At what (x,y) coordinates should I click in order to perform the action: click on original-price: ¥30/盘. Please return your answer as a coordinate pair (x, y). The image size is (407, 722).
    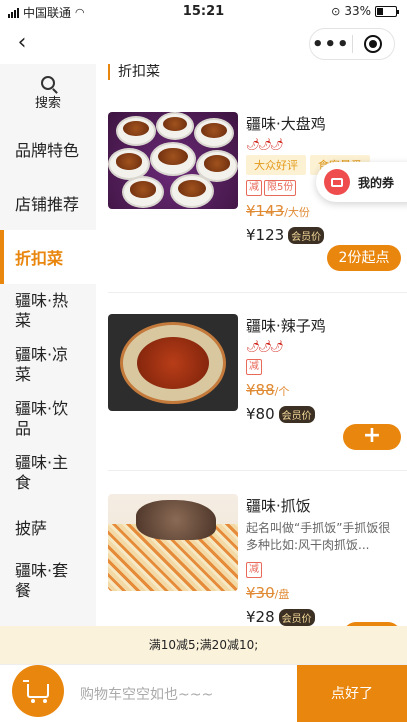
    Looking at the image, I should click on (268, 593).